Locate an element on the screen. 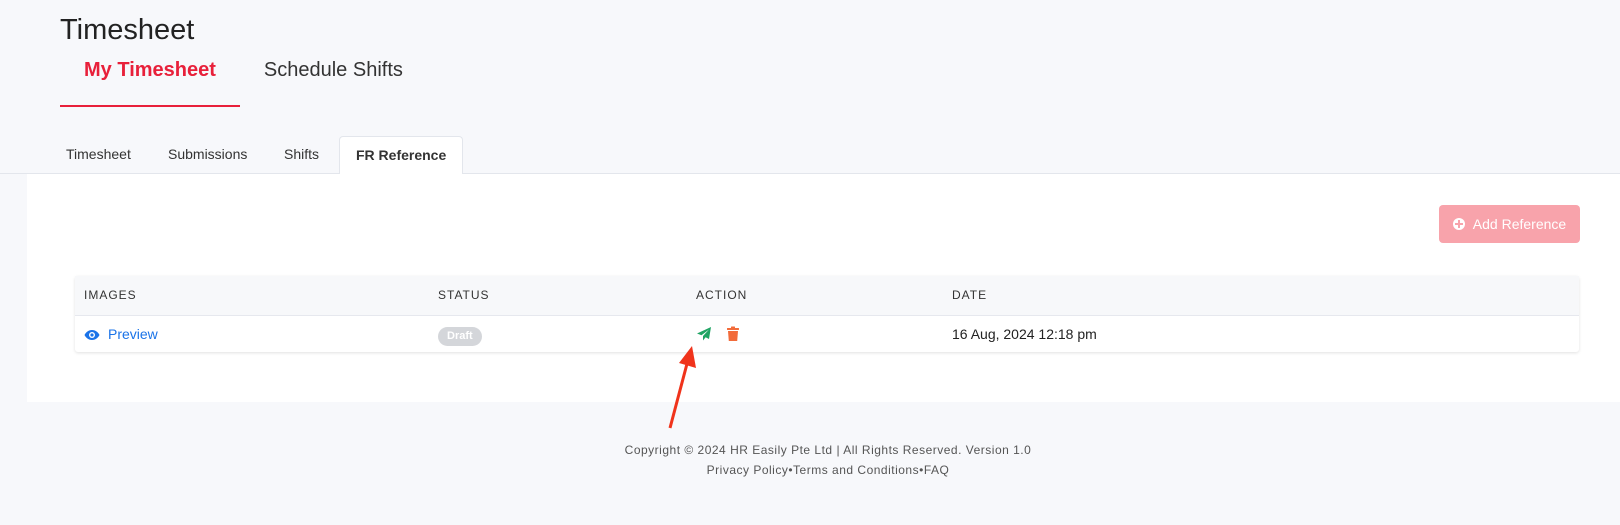  status-badge: Draft is located at coordinates (460, 336).